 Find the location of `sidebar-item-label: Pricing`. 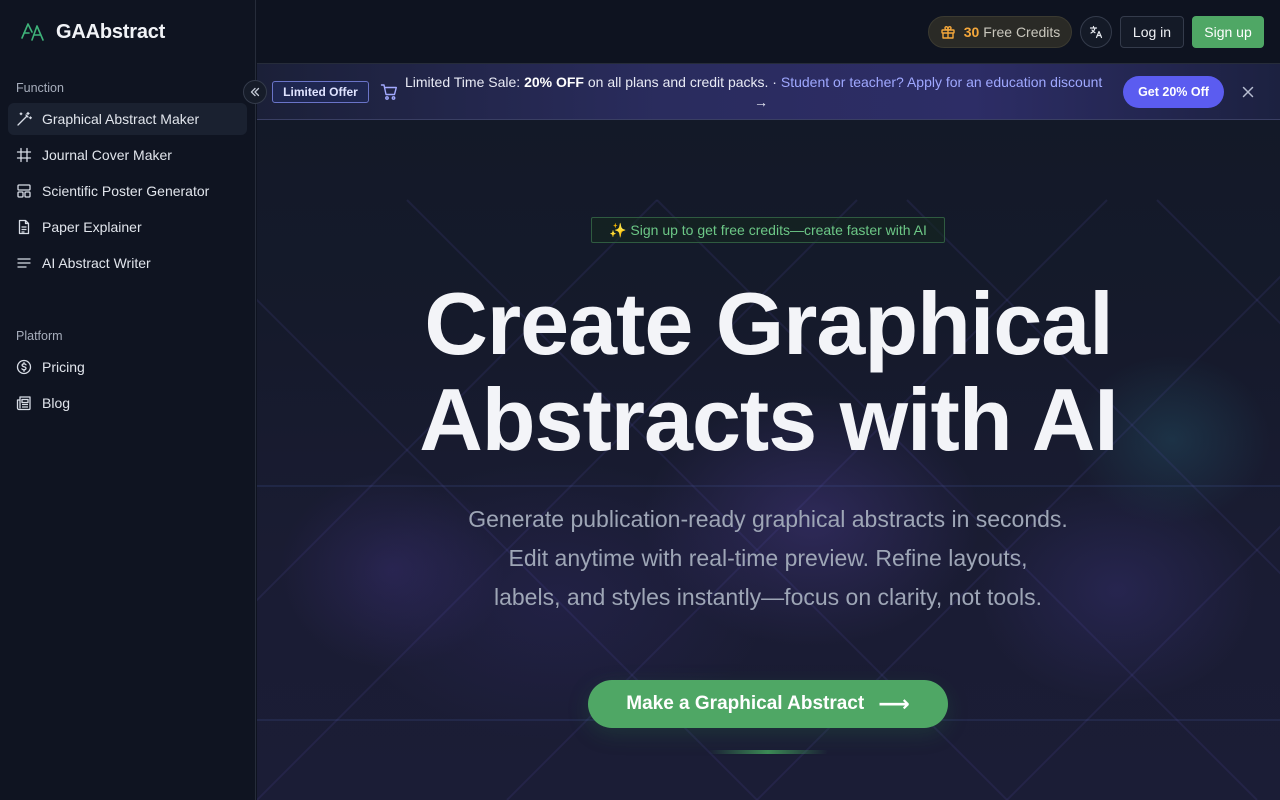

sidebar-item-label: Pricing is located at coordinates (63, 367).